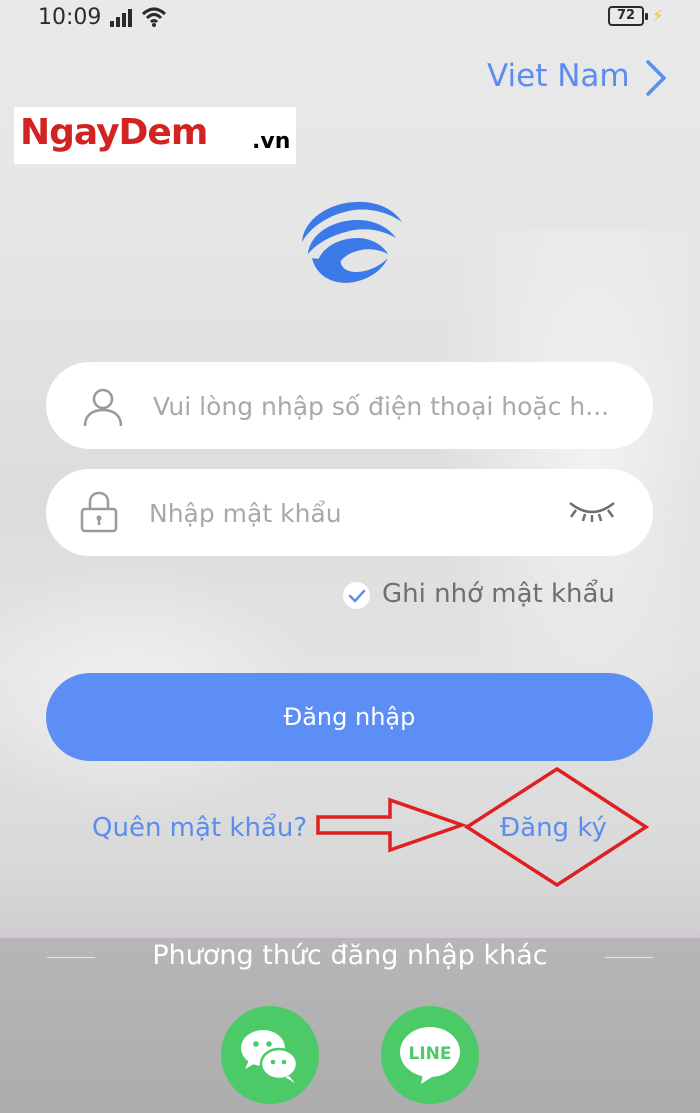 The height and width of the screenshot is (1113, 700). Describe the element at coordinates (70, 17) in the screenshot. I see `status-time: 10:09` at that location.